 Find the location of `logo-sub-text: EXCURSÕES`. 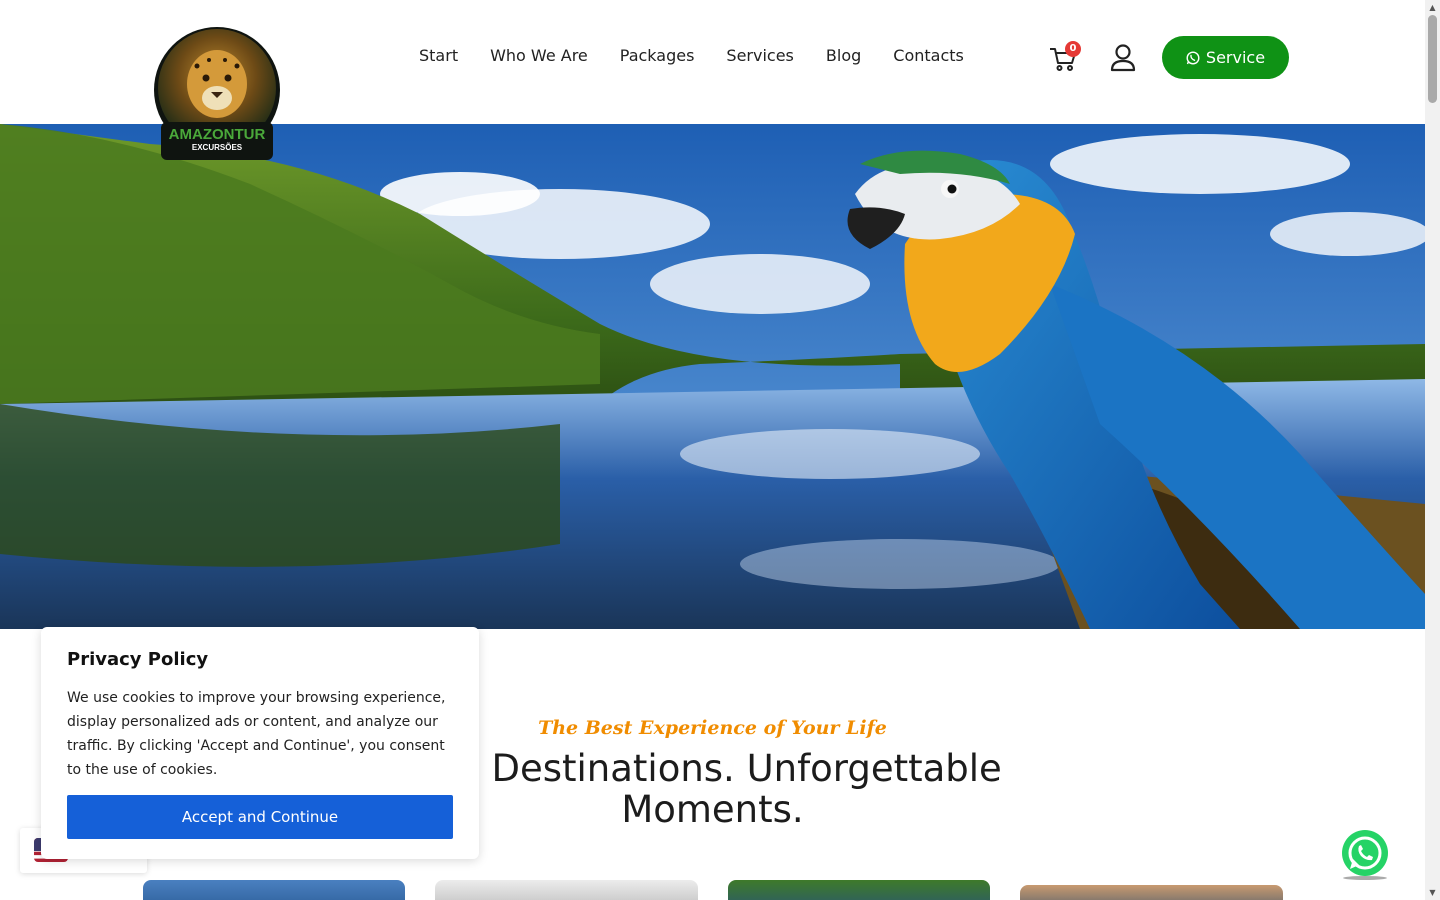

logo-sub-text: EXCURSÕES is located at coordinates (217, 147).